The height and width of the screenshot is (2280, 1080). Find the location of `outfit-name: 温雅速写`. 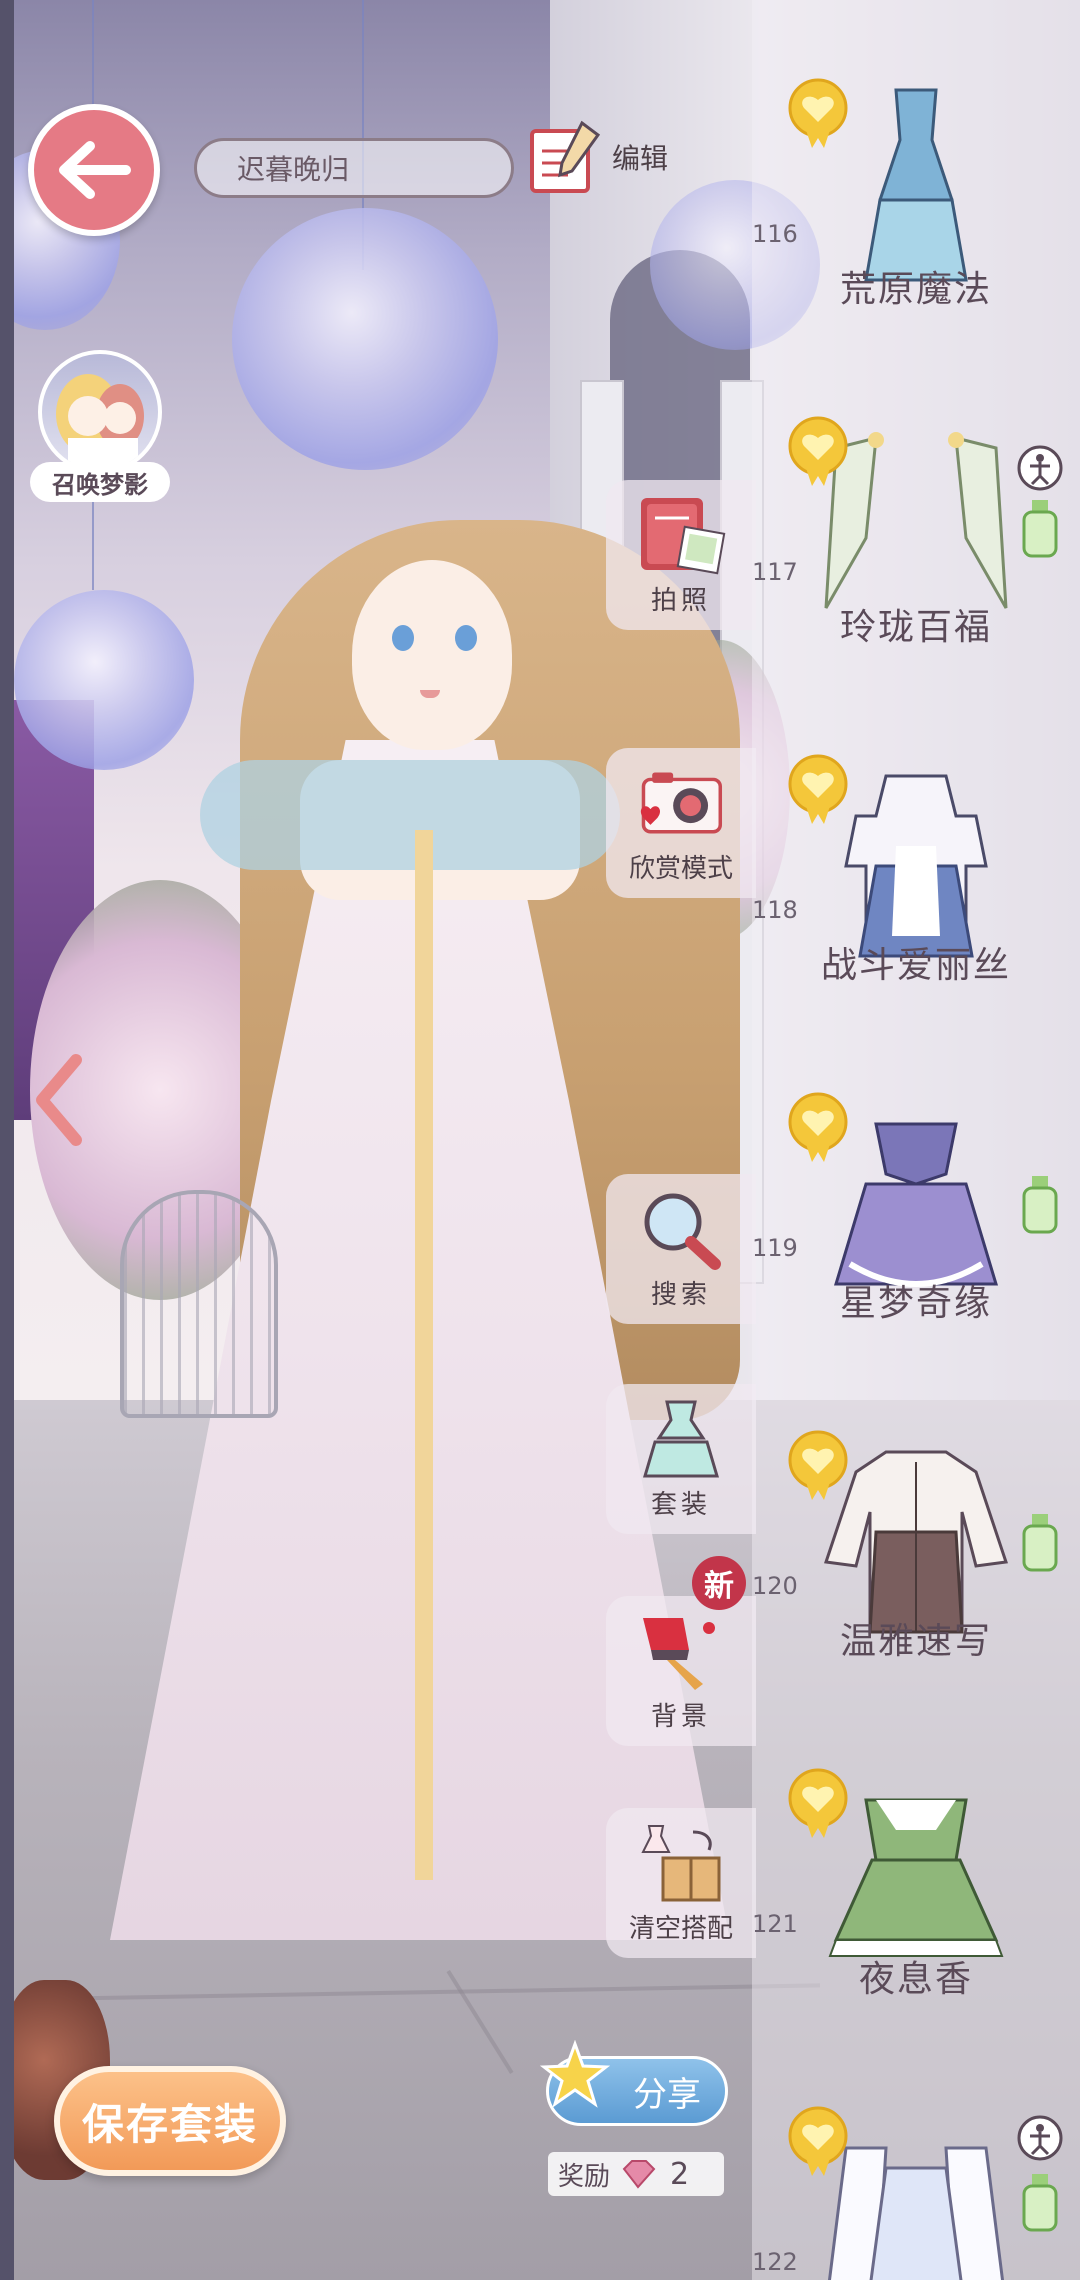

outfit-name: 温雅速写 is located at coordinates (915, 1641).